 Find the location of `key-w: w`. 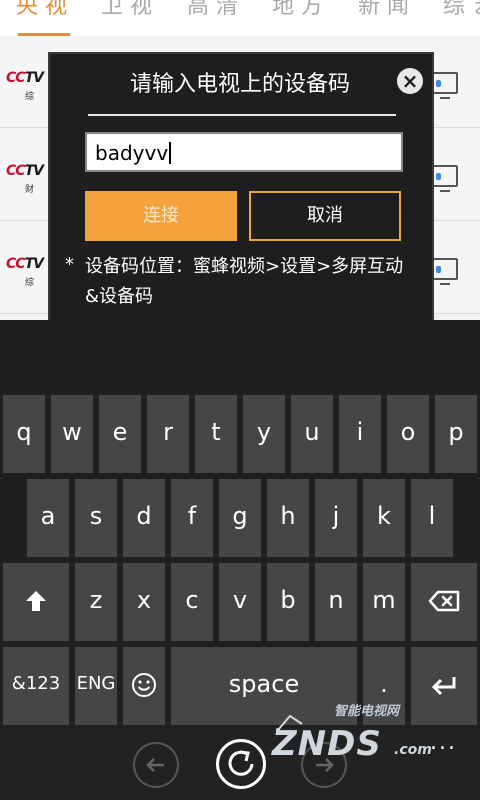

key-w: w is located at coordinates (72, 434).